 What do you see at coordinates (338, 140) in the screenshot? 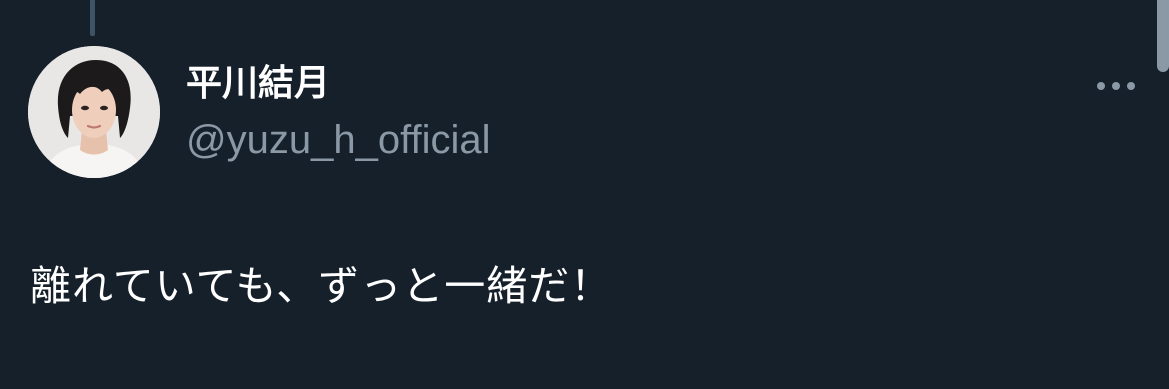
I see `user-handle: @yuzu_h_official` at bounding box center [338, 140].